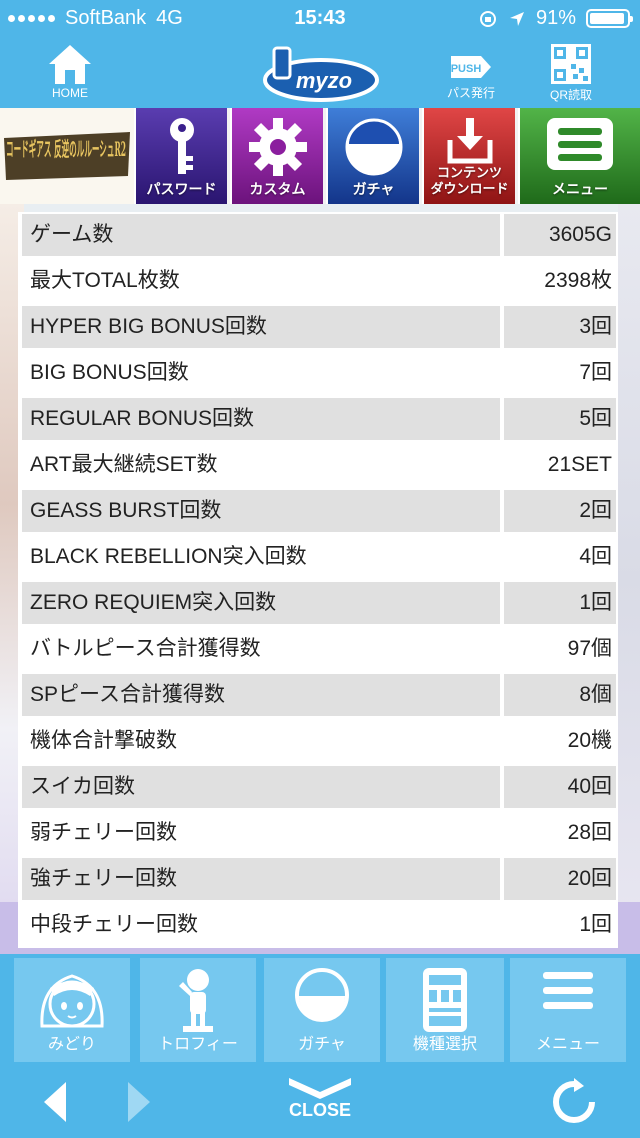  Describe the element at coordinates (609, 18) in the screenshot. I see `battery-icon` at that location.